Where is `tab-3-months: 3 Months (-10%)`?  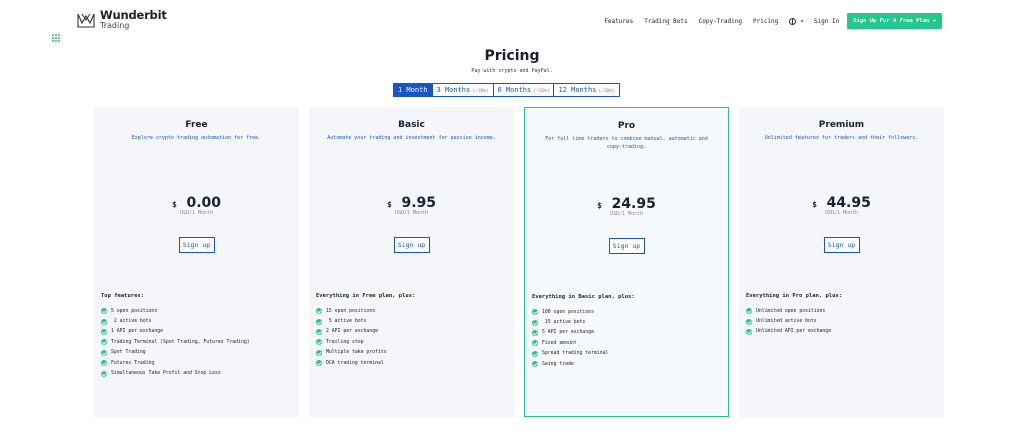
tab-3-months: 3 Months (-10%) is located at coordinates (462, 90).